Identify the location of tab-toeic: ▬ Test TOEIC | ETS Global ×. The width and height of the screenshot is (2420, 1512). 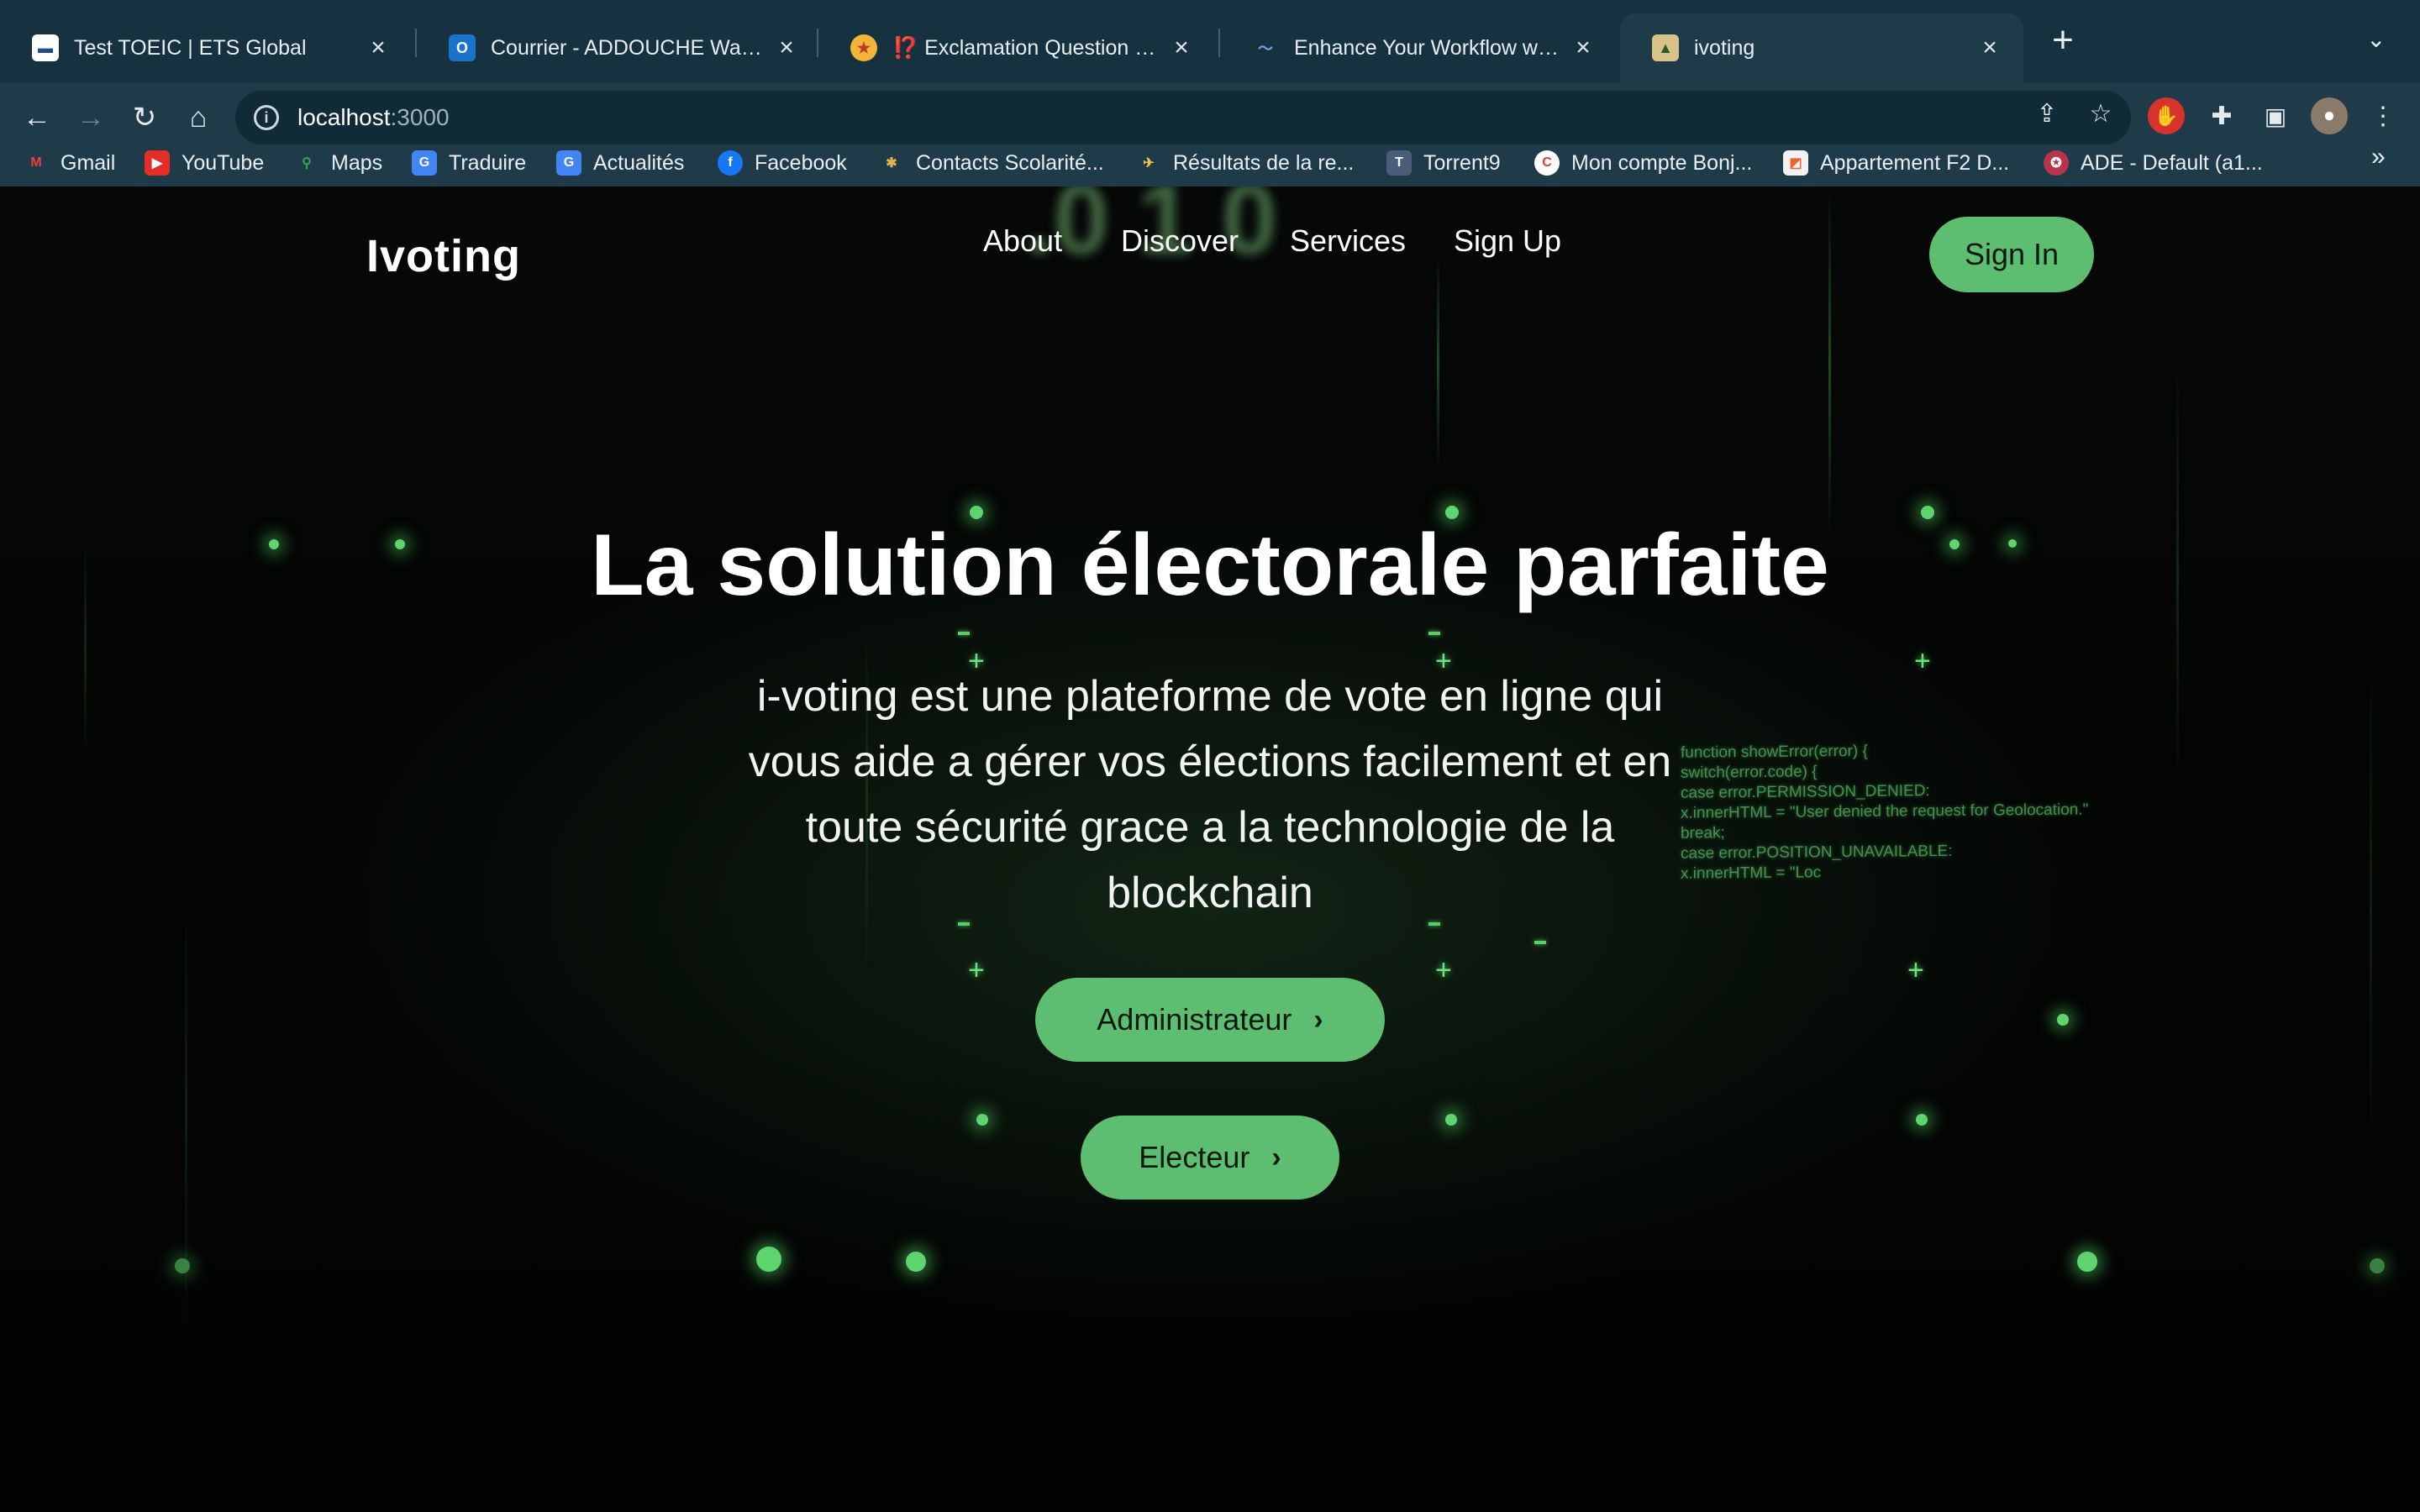
(206, 47).